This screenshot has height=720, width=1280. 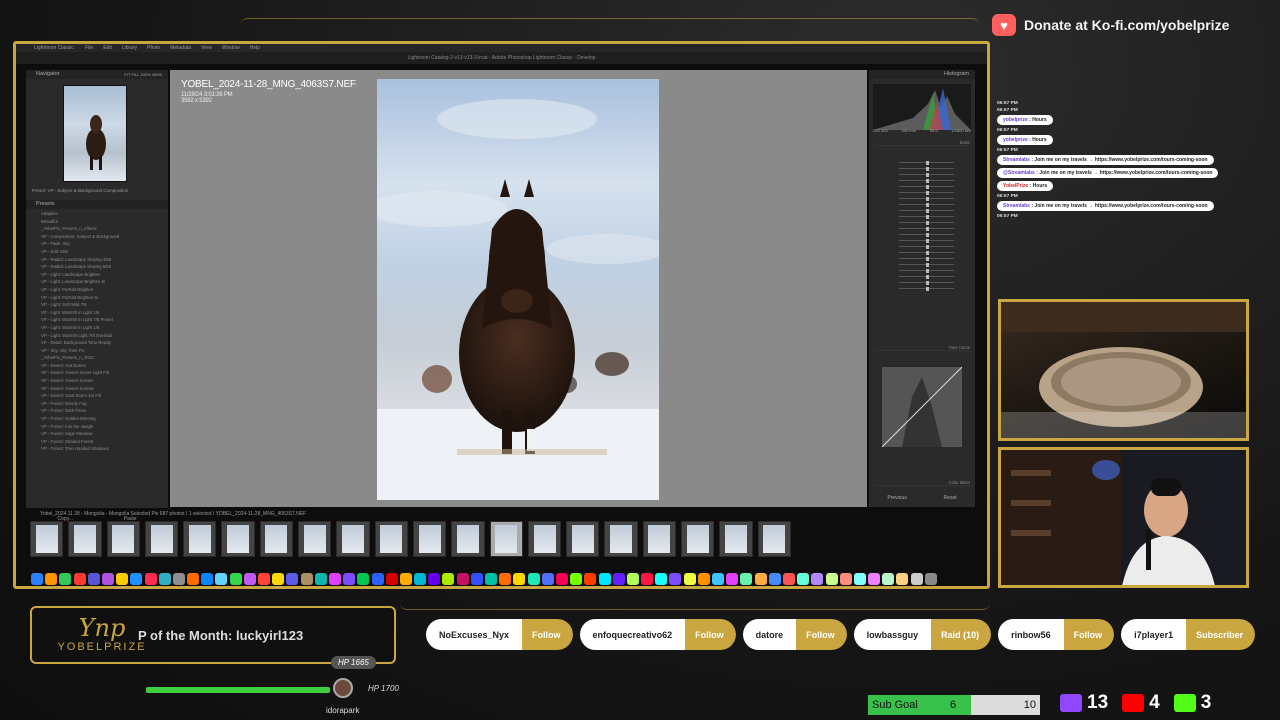 What do you see at coordinates (206, 48) in the screenshot?
I see `menu-item: View` at bounding box center [206, 48].